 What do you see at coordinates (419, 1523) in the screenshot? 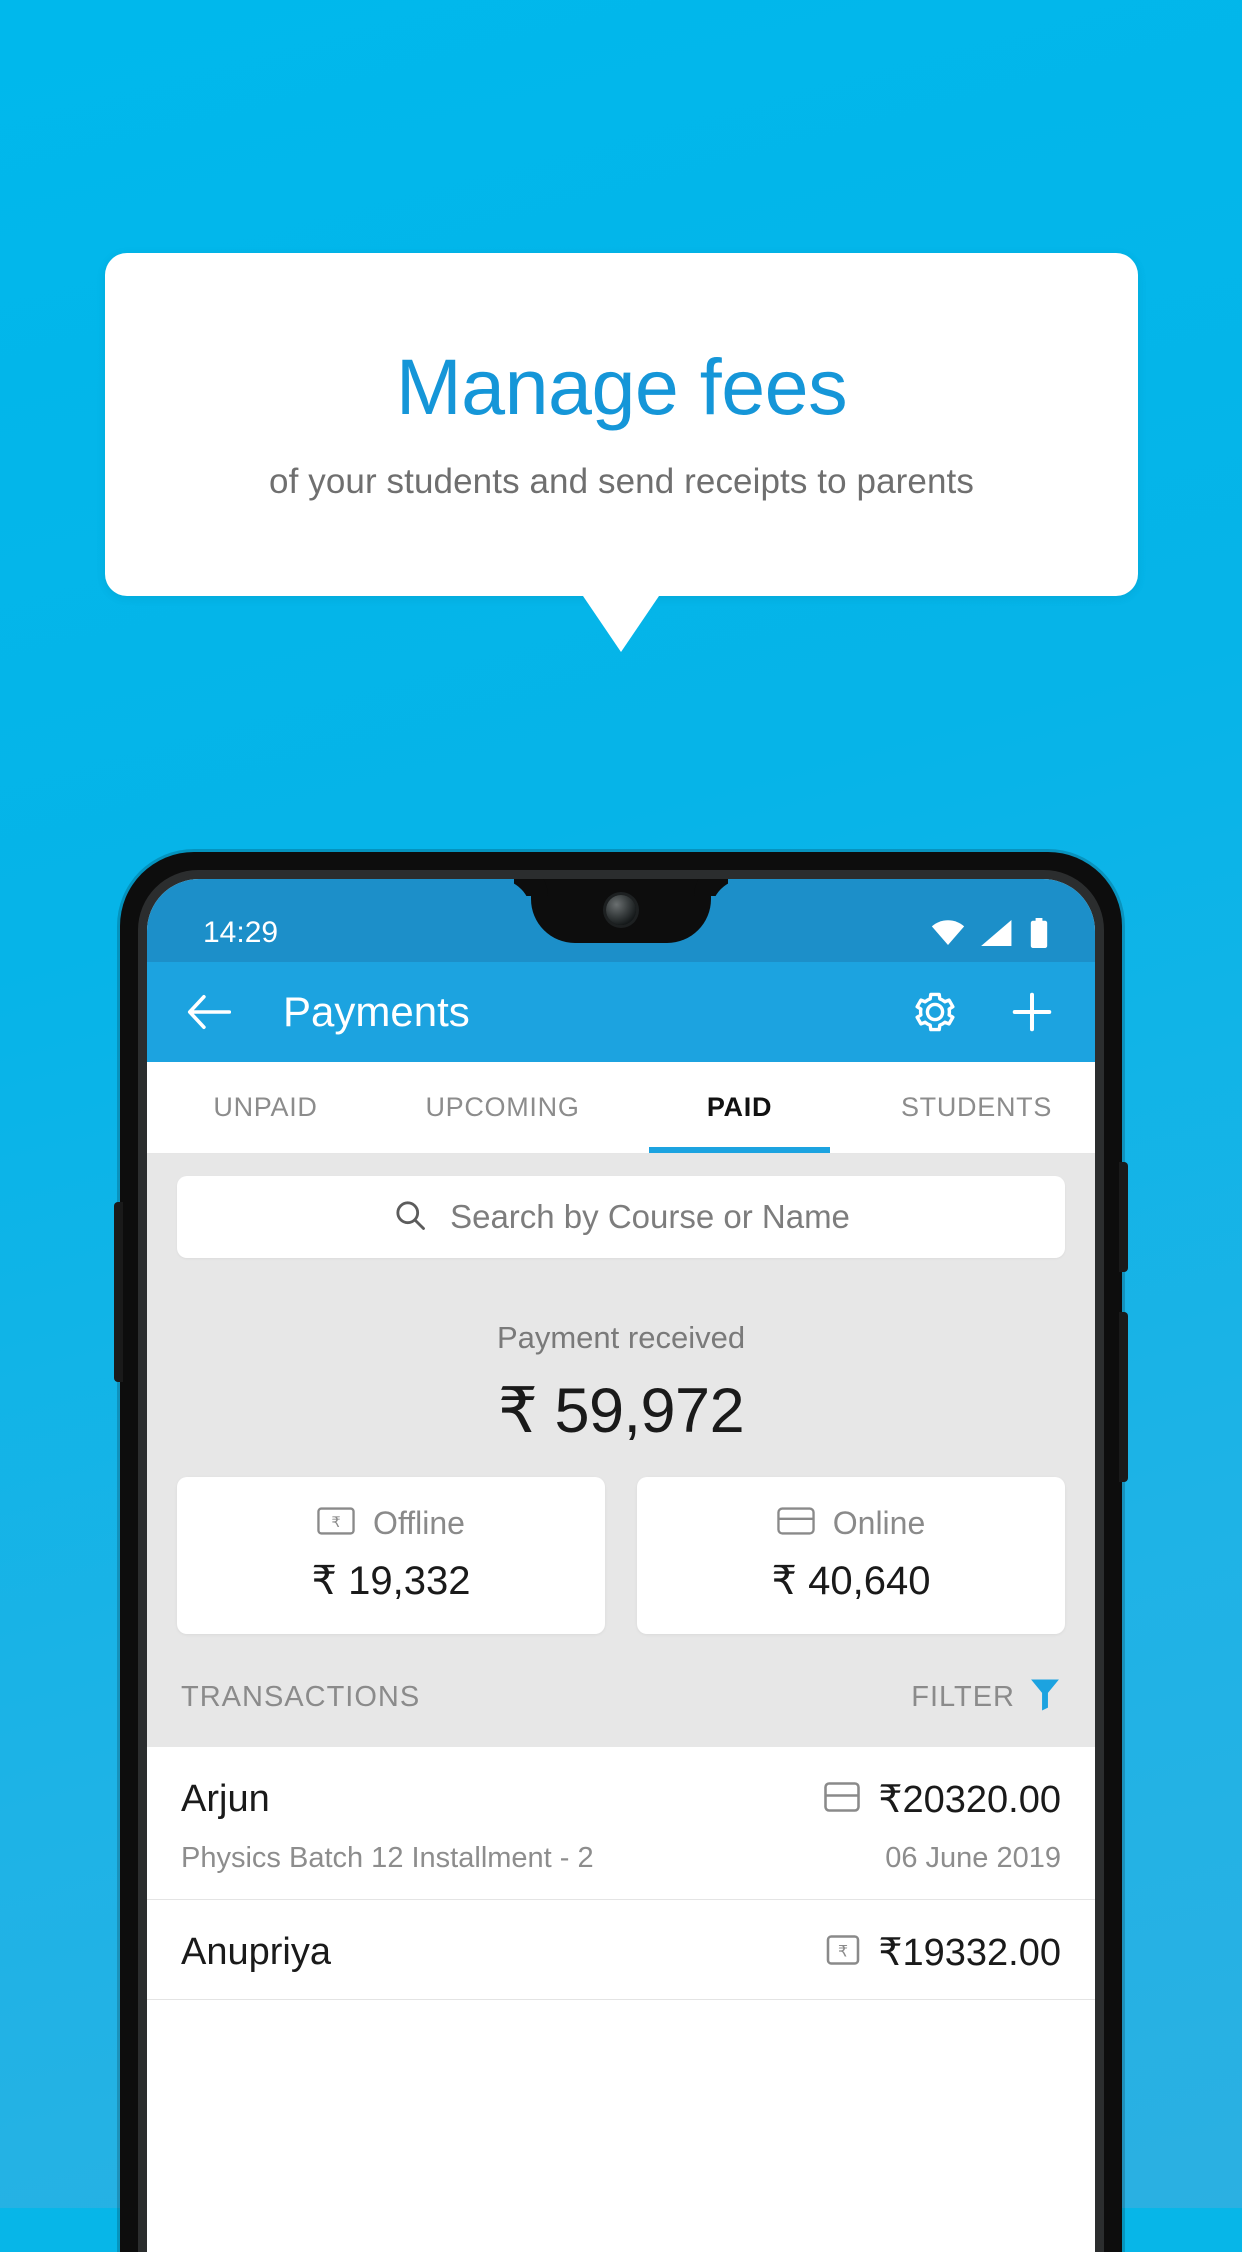
I see `offline-card-label: Offline` at bounding box center [419, 1523].